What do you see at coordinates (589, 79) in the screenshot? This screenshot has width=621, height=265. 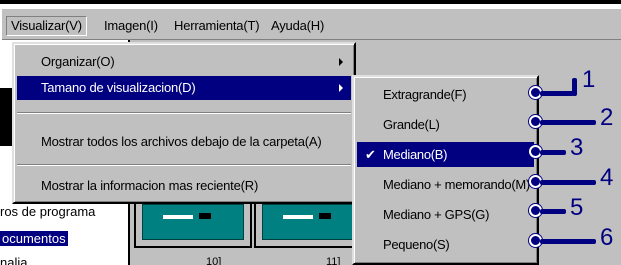 I see `callout-number: 1` at bounding box center [589, 79].